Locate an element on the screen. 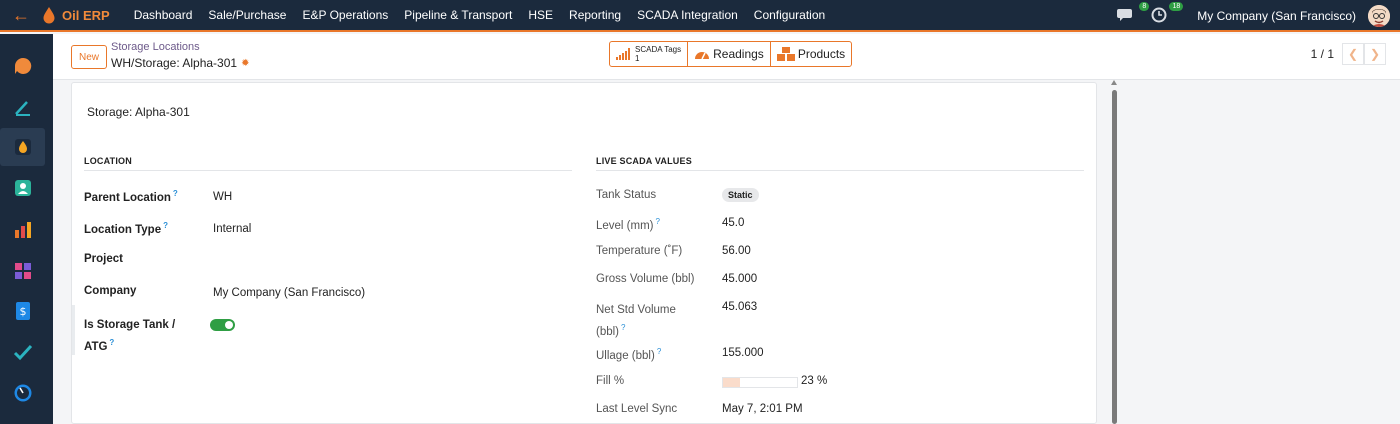 The width and height of the screenshot is (1400, 424). chevron-left-icon: ❮ is located at coordinates (1353, 54).